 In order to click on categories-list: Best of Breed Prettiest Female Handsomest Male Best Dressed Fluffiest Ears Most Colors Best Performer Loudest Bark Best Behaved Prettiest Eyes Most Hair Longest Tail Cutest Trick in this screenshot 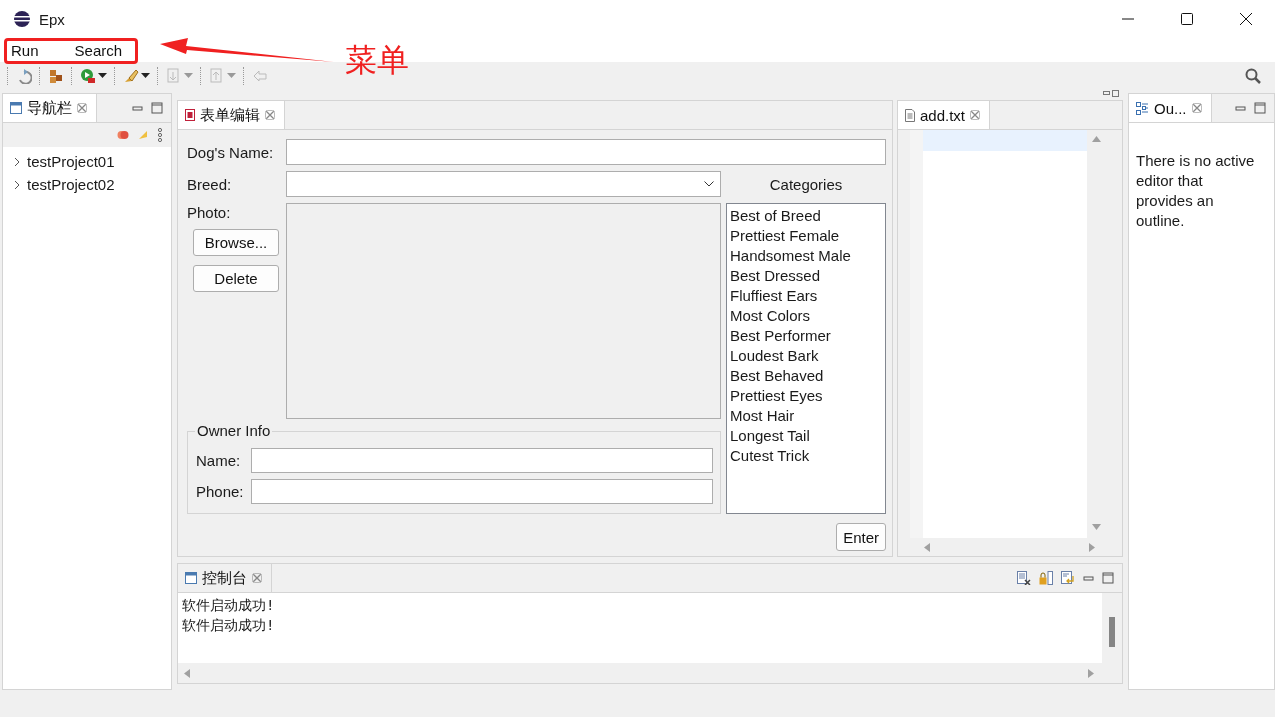, I will do `click(806, 358)`.